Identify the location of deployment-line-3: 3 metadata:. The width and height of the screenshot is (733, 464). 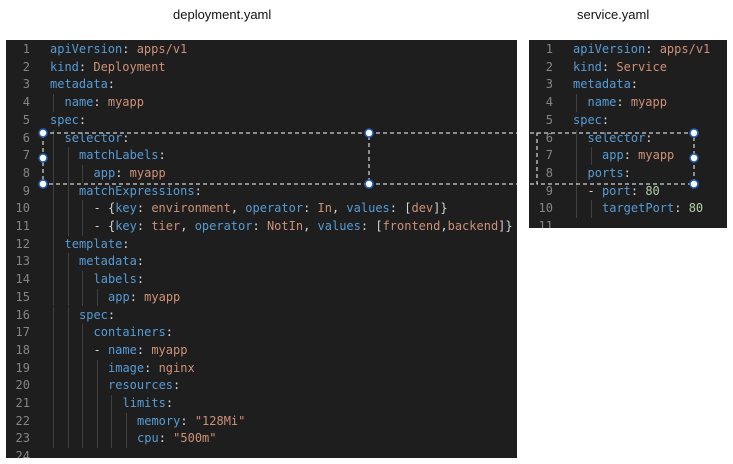
(261, 85).